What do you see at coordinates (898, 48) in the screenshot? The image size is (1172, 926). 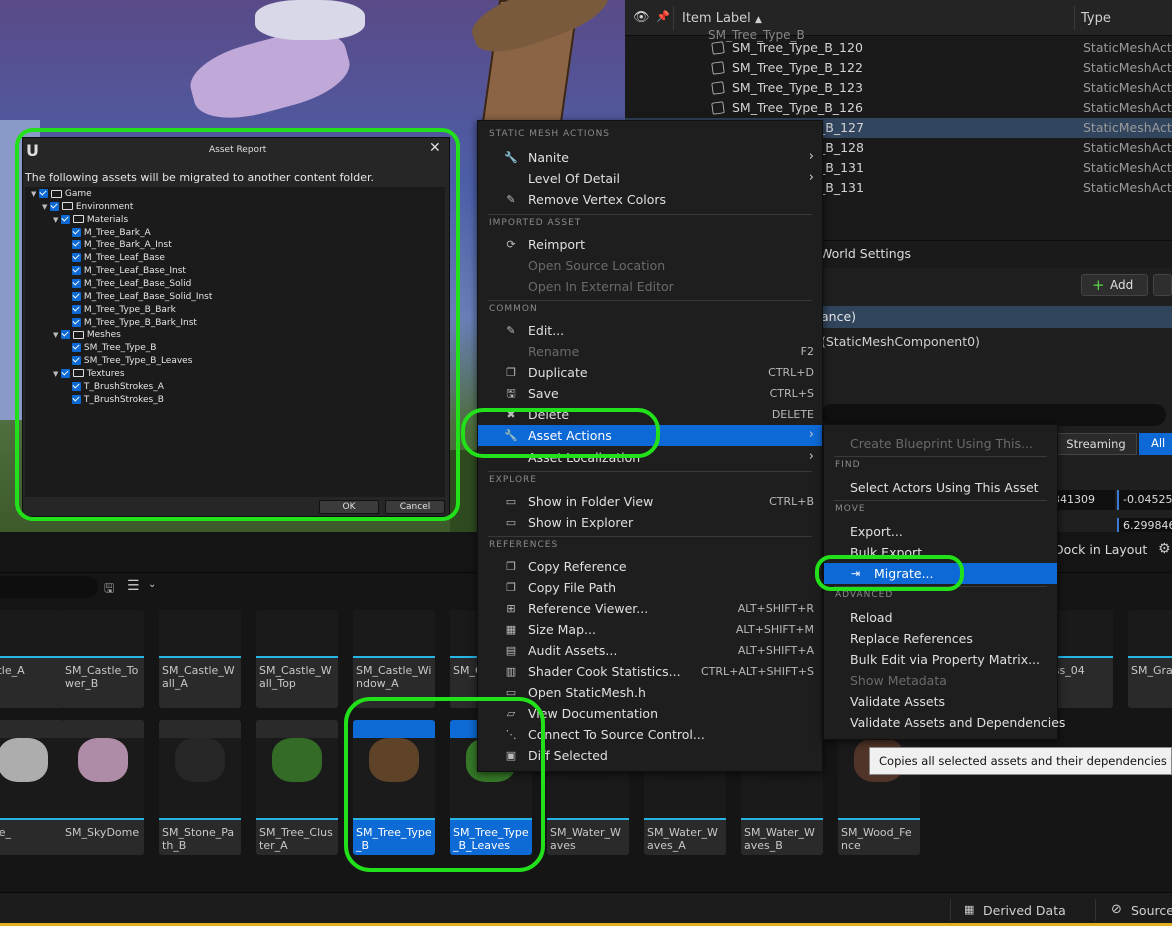 I see `outliner-row: SM_Tree_Type_B_120 StaticMeshActor` at bounding box center [898, 48].